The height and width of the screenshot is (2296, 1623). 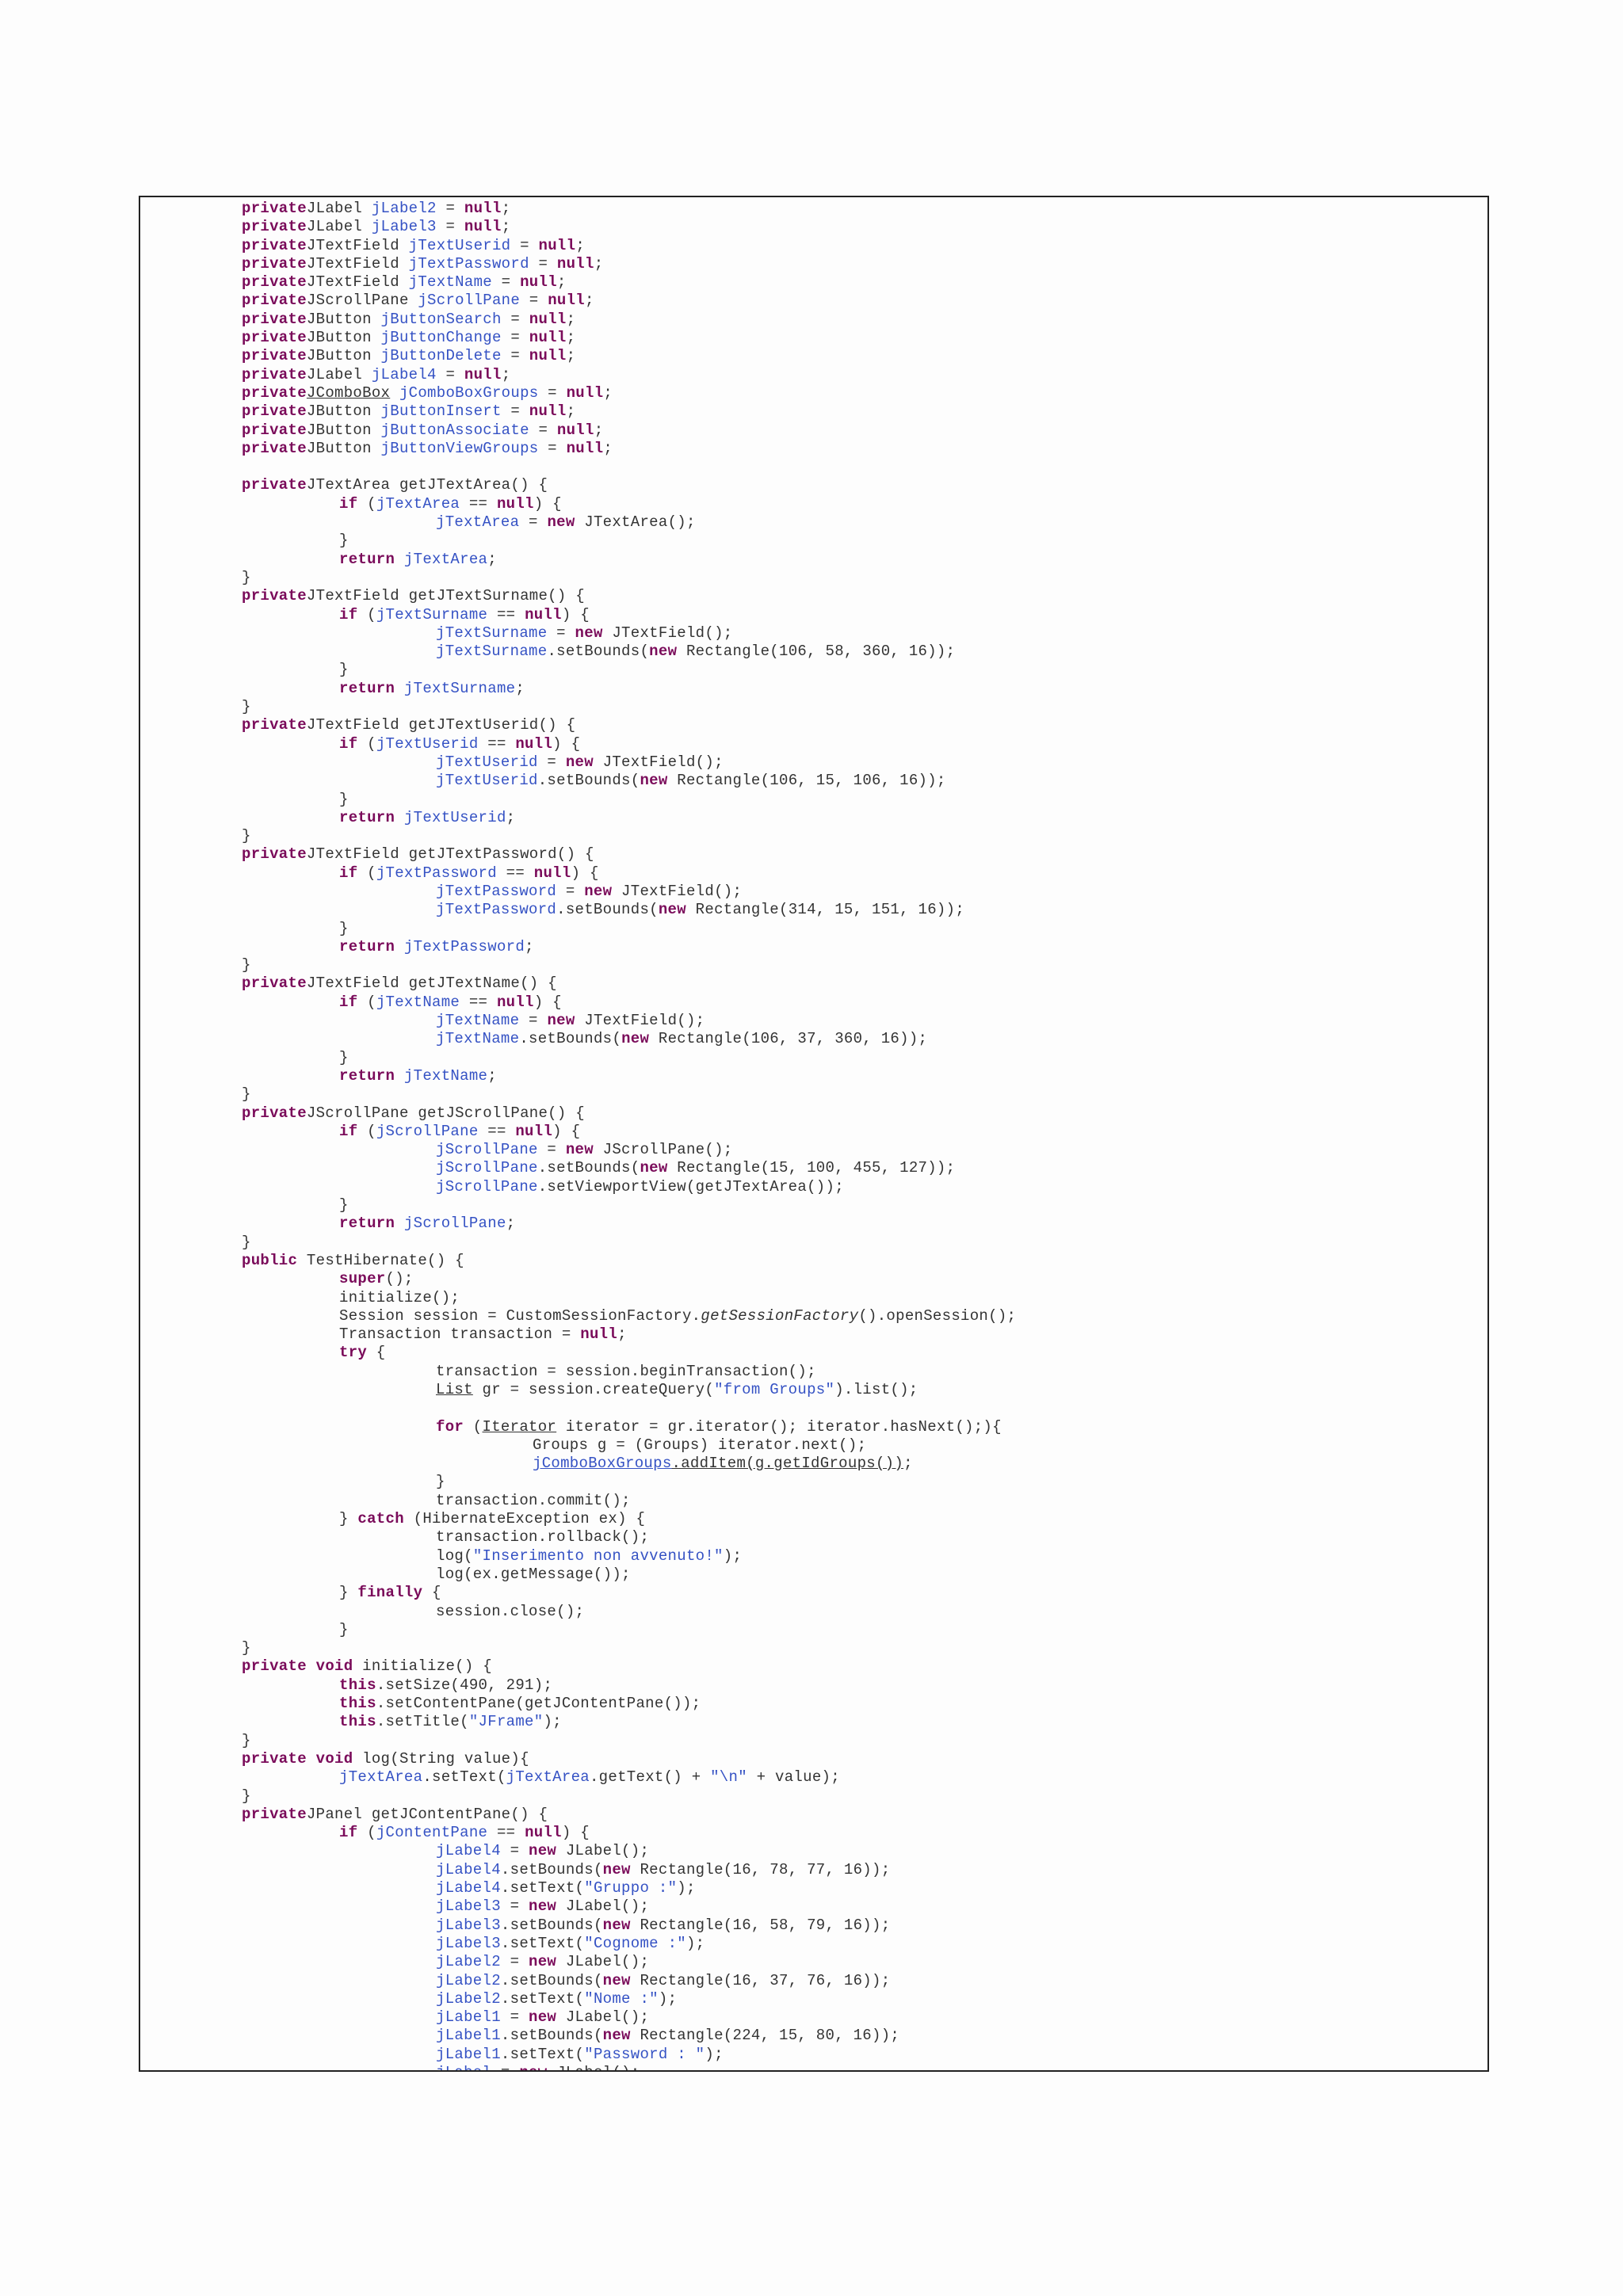 What do you see at coordinates (813, 2017) in the screenshot?
I see `code-line: jLabel1 = new JLabel();` at bounding box center [813, 2017].